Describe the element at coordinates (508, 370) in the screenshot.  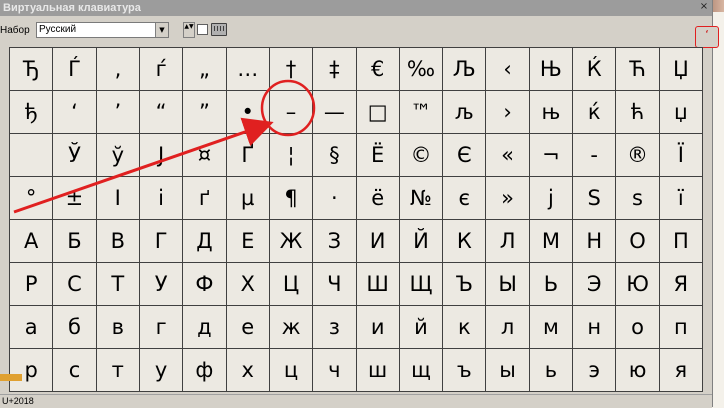
I see `key-cell: ы` at that location.